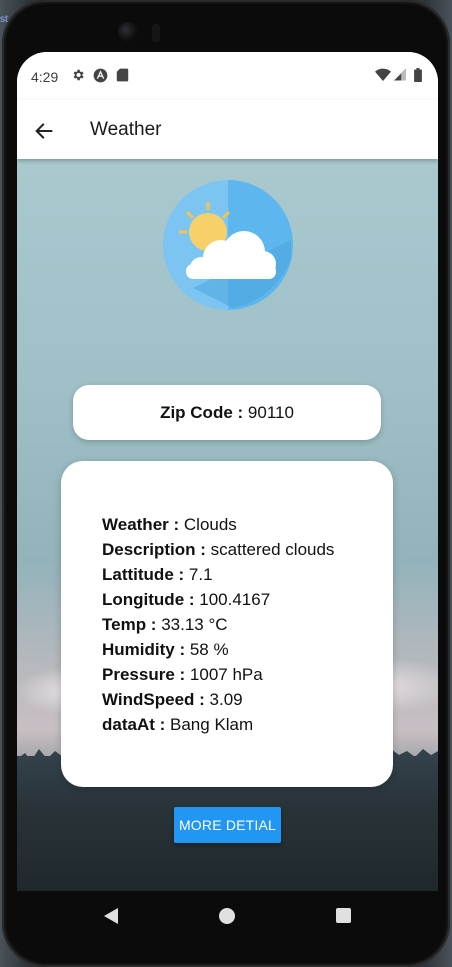  Describe the element at coordinates (143, 574) in the screenshot. I see `info-label: Lattitude :` at that location.